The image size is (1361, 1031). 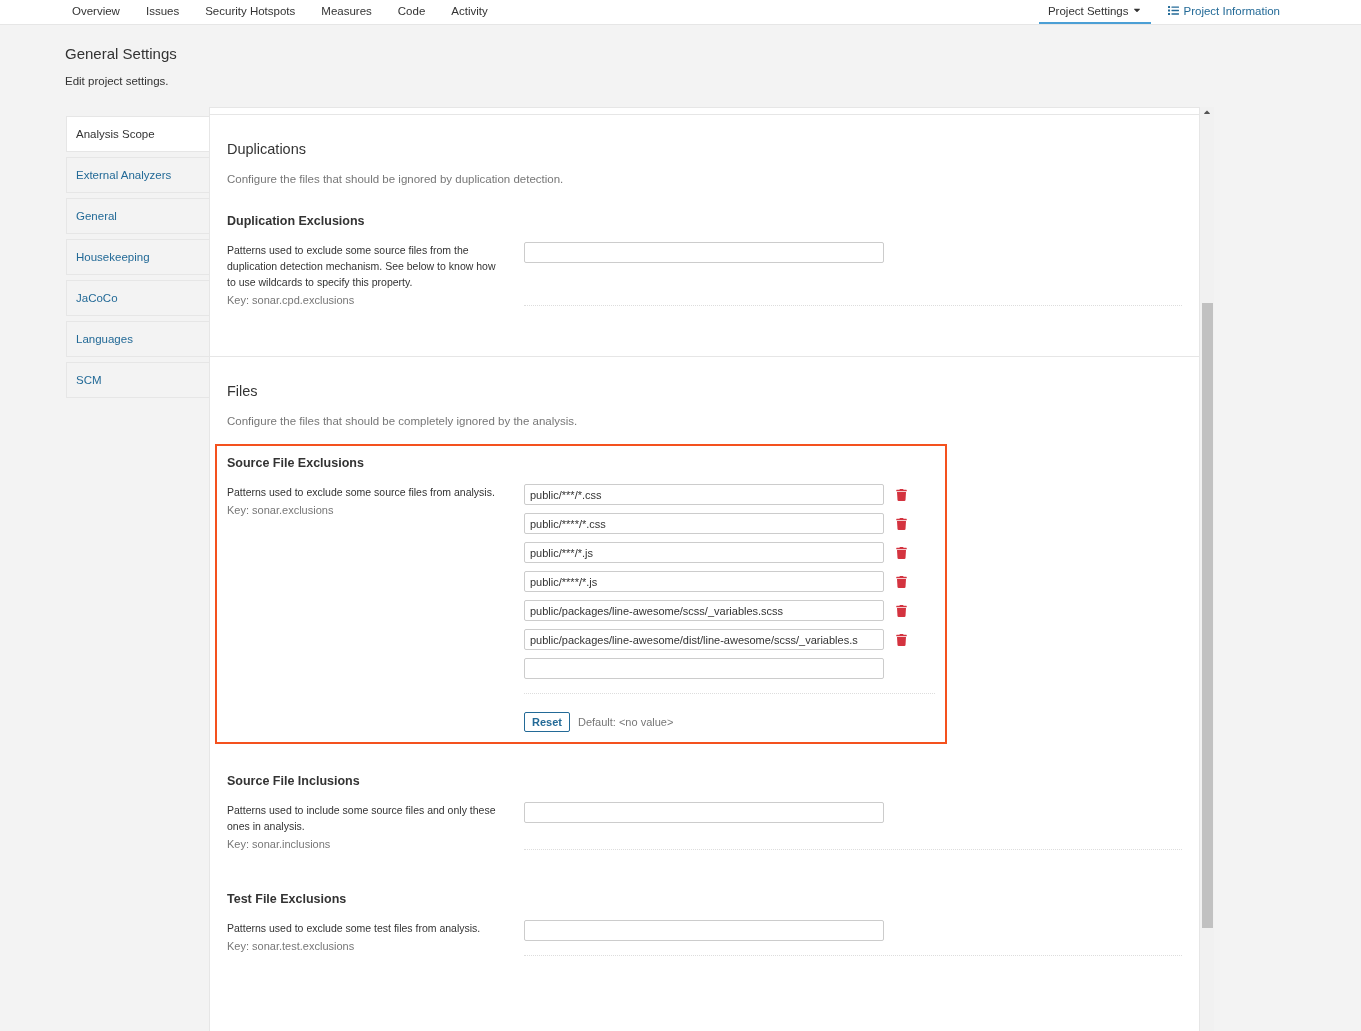 What do you see at coordinates (547, 722) in the screenshot?
I see `reset-button: Reset` at bounding box center [547, 722].